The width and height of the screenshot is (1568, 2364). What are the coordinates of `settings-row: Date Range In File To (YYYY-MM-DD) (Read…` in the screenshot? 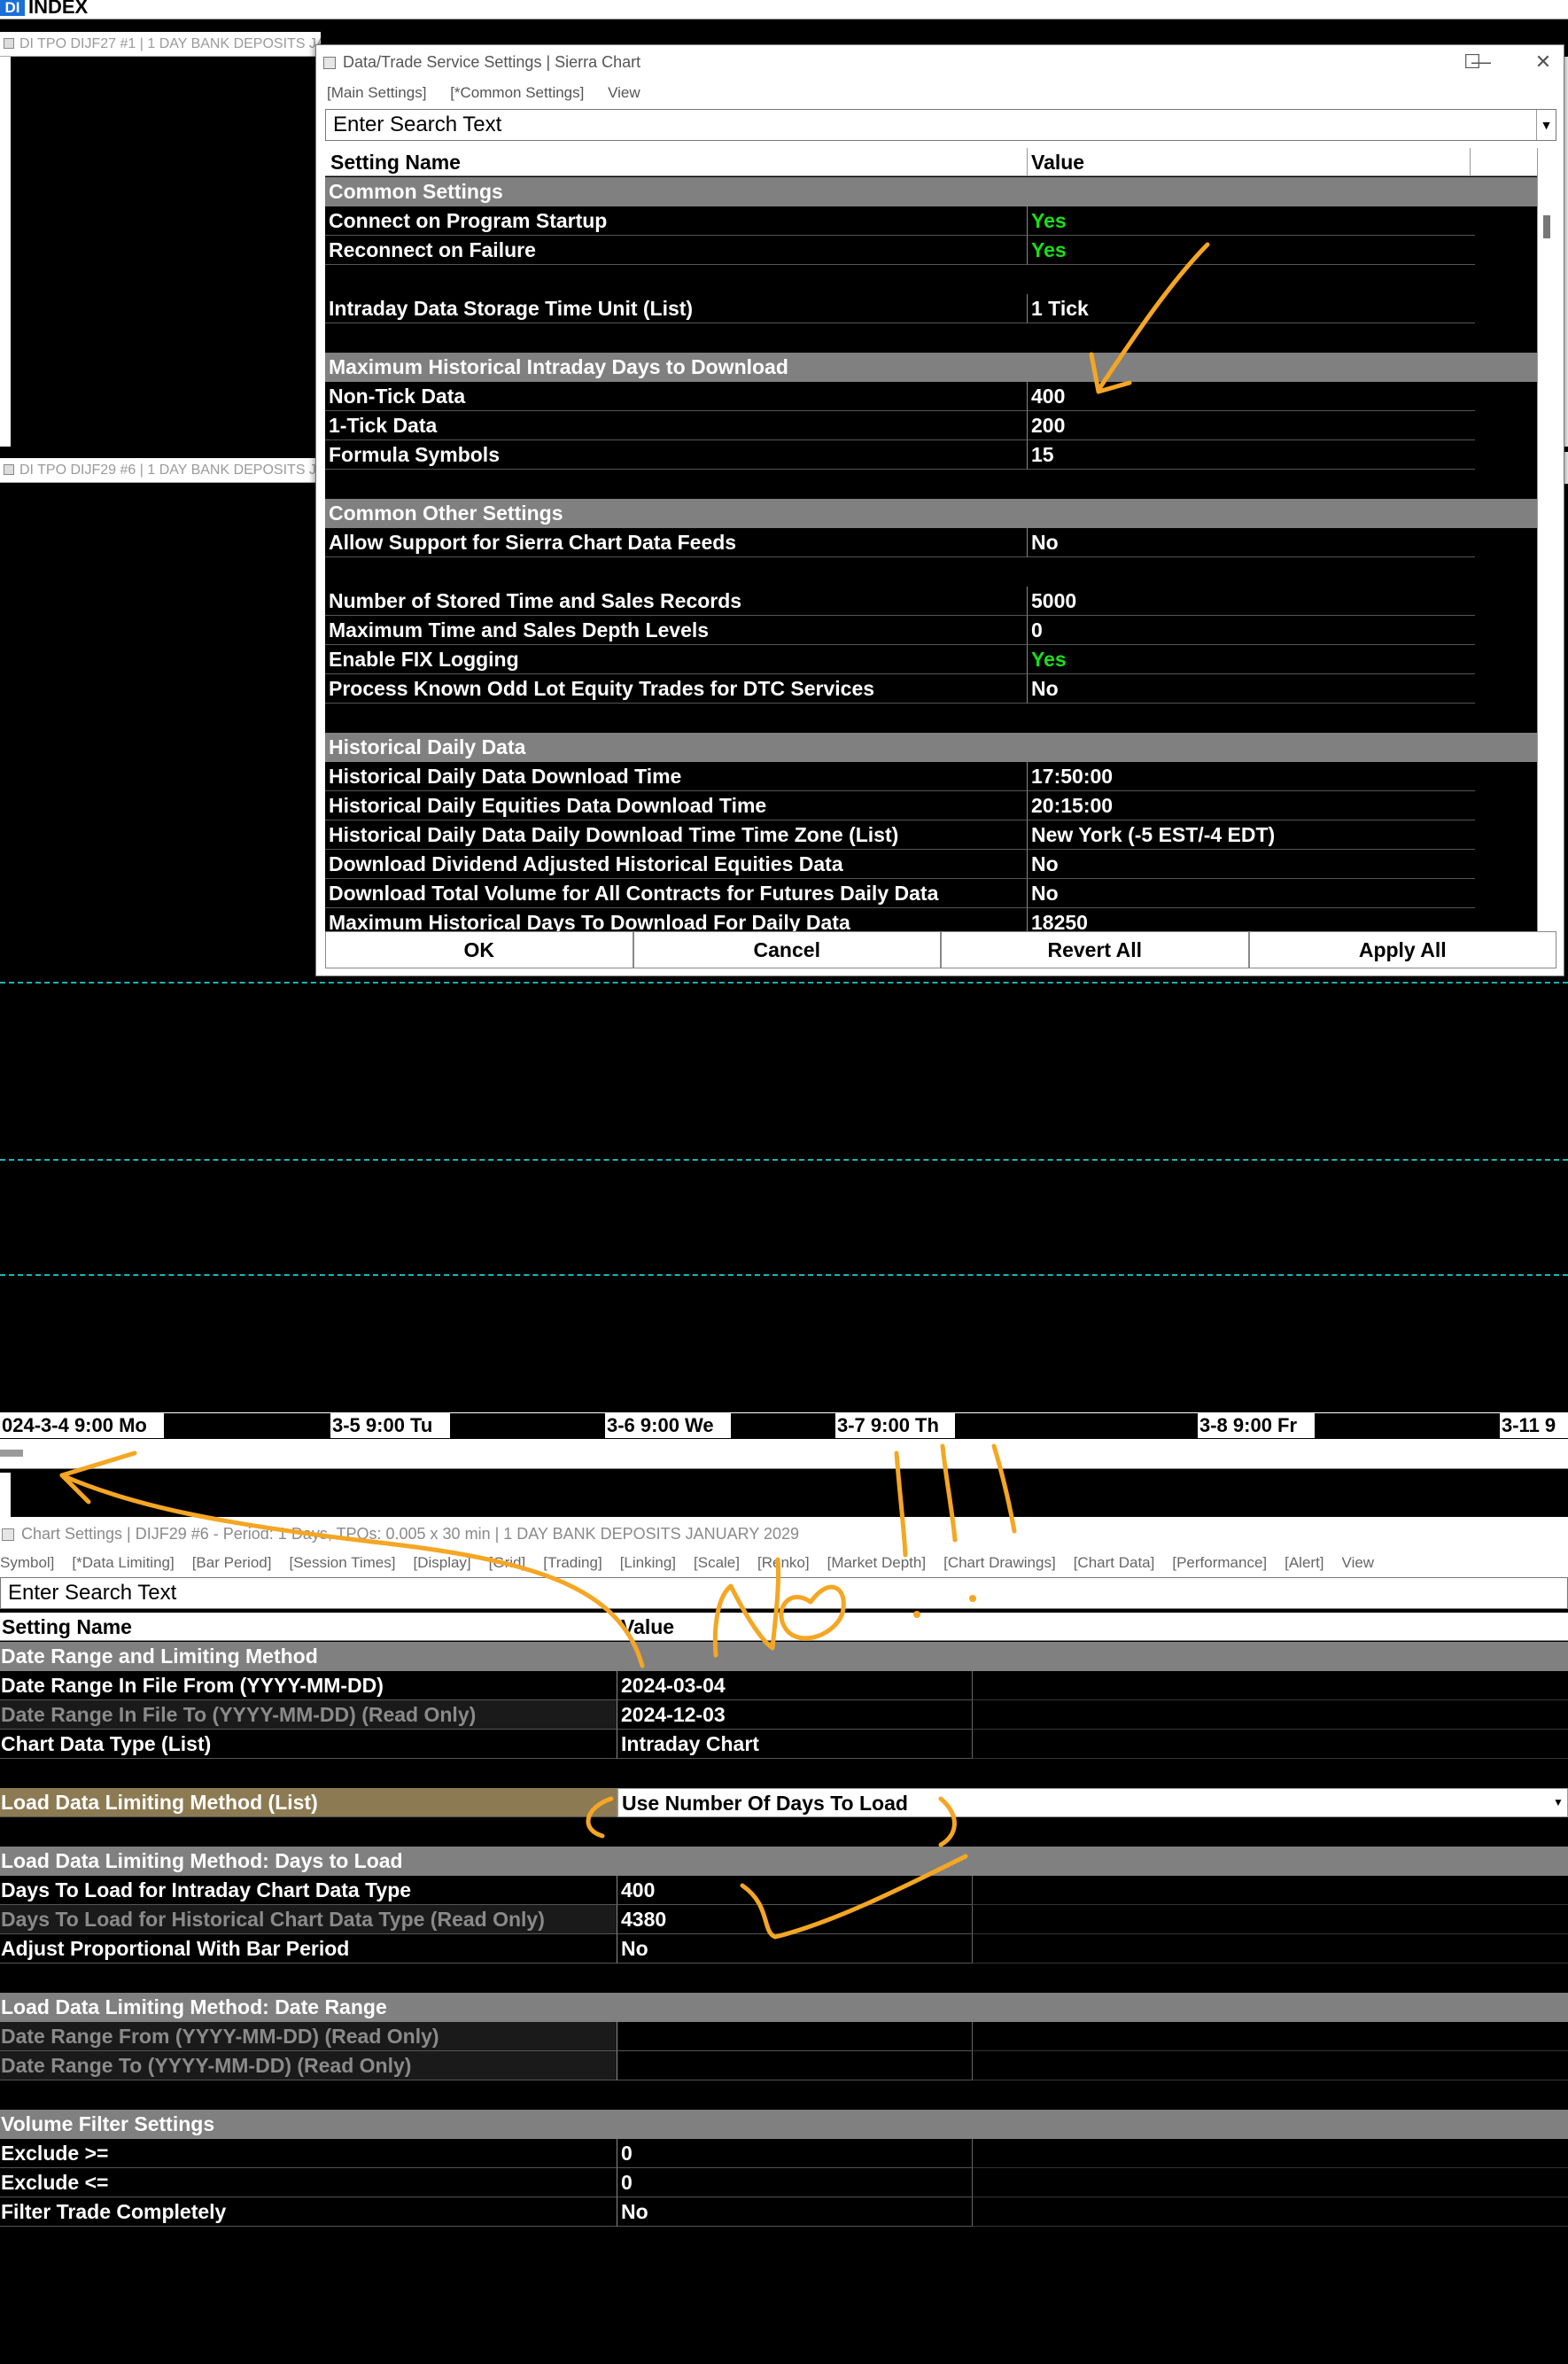 It's located at (784, 1715).